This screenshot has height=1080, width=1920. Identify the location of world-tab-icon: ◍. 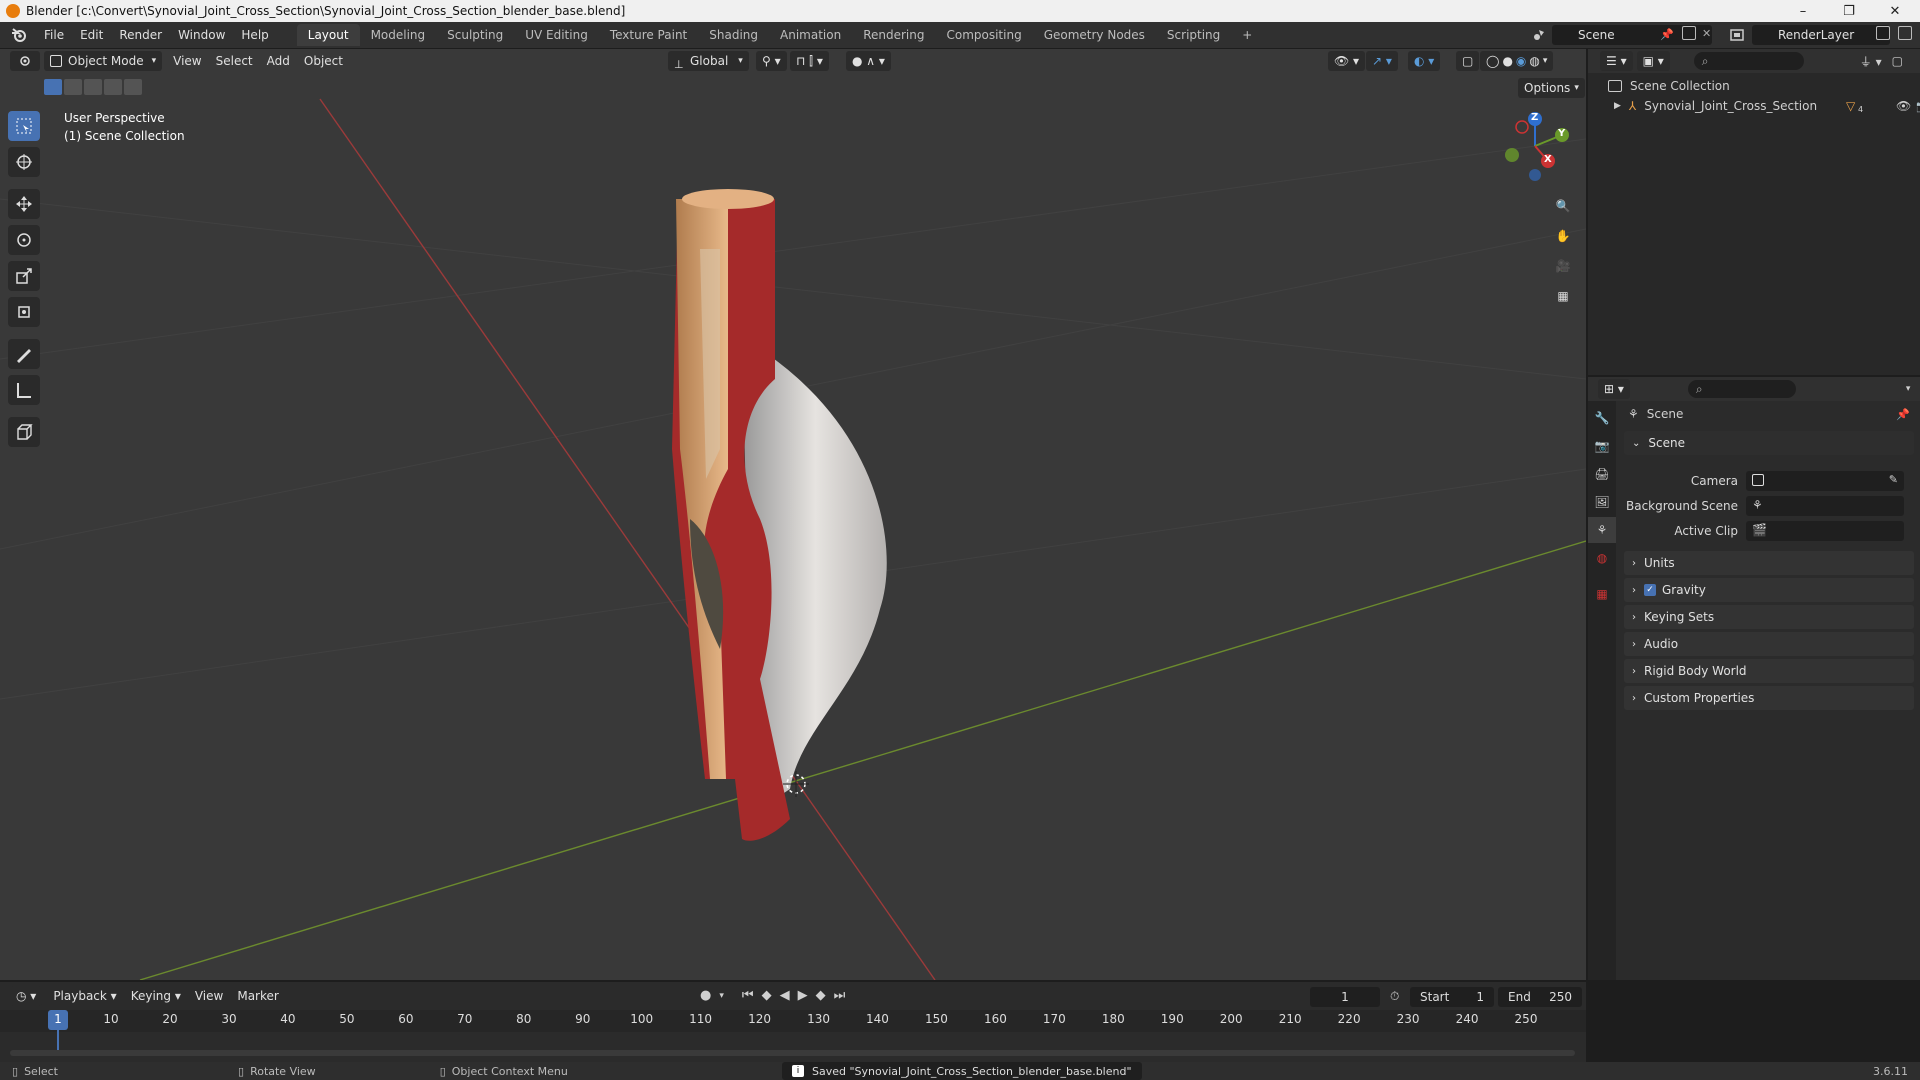
(1602, 558).